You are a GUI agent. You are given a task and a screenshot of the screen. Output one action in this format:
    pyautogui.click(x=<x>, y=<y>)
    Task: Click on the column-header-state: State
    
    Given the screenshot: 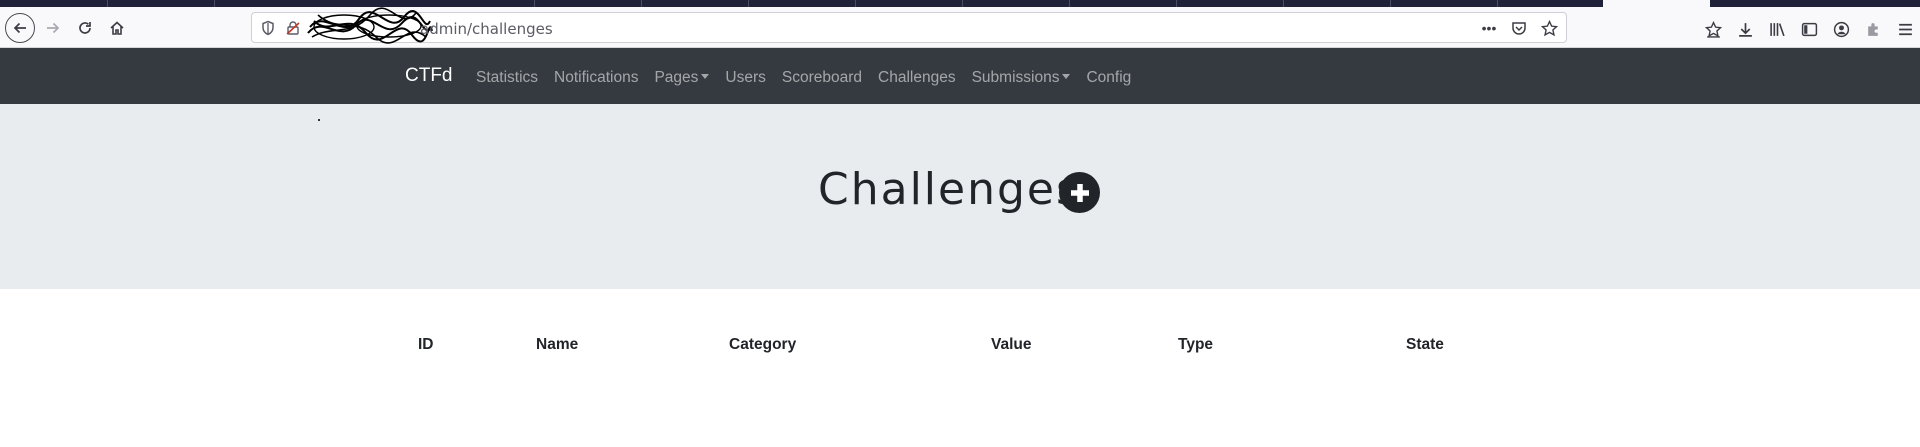 What is the action you would take?
    pyautogui.click(x=1425, y=345)
    